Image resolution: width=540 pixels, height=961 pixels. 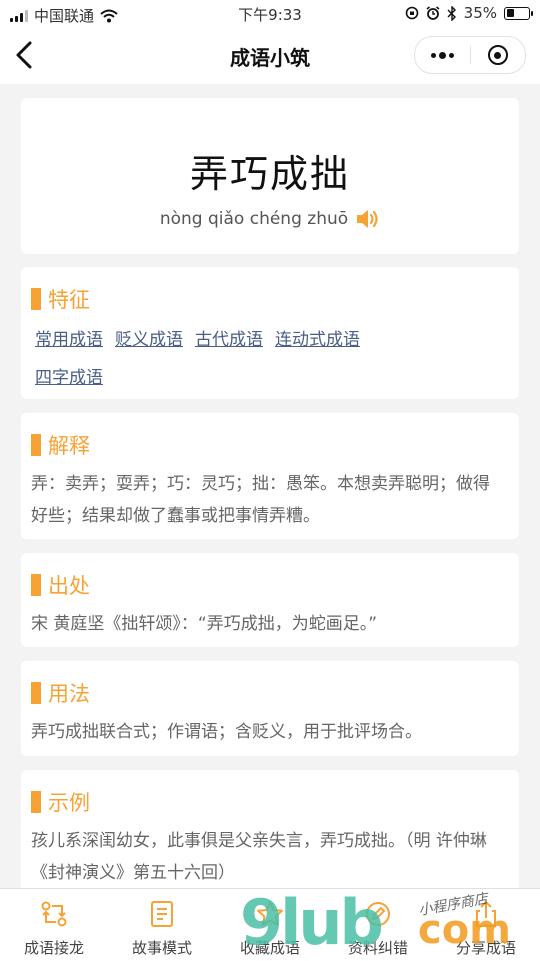 What do you see at coordinates (226, 732) in the screenshot?
I see `usage-text: 弄巧成拙联合式；作谓语；含贬义，用于批评场合。` at bounding box center [226, 732].